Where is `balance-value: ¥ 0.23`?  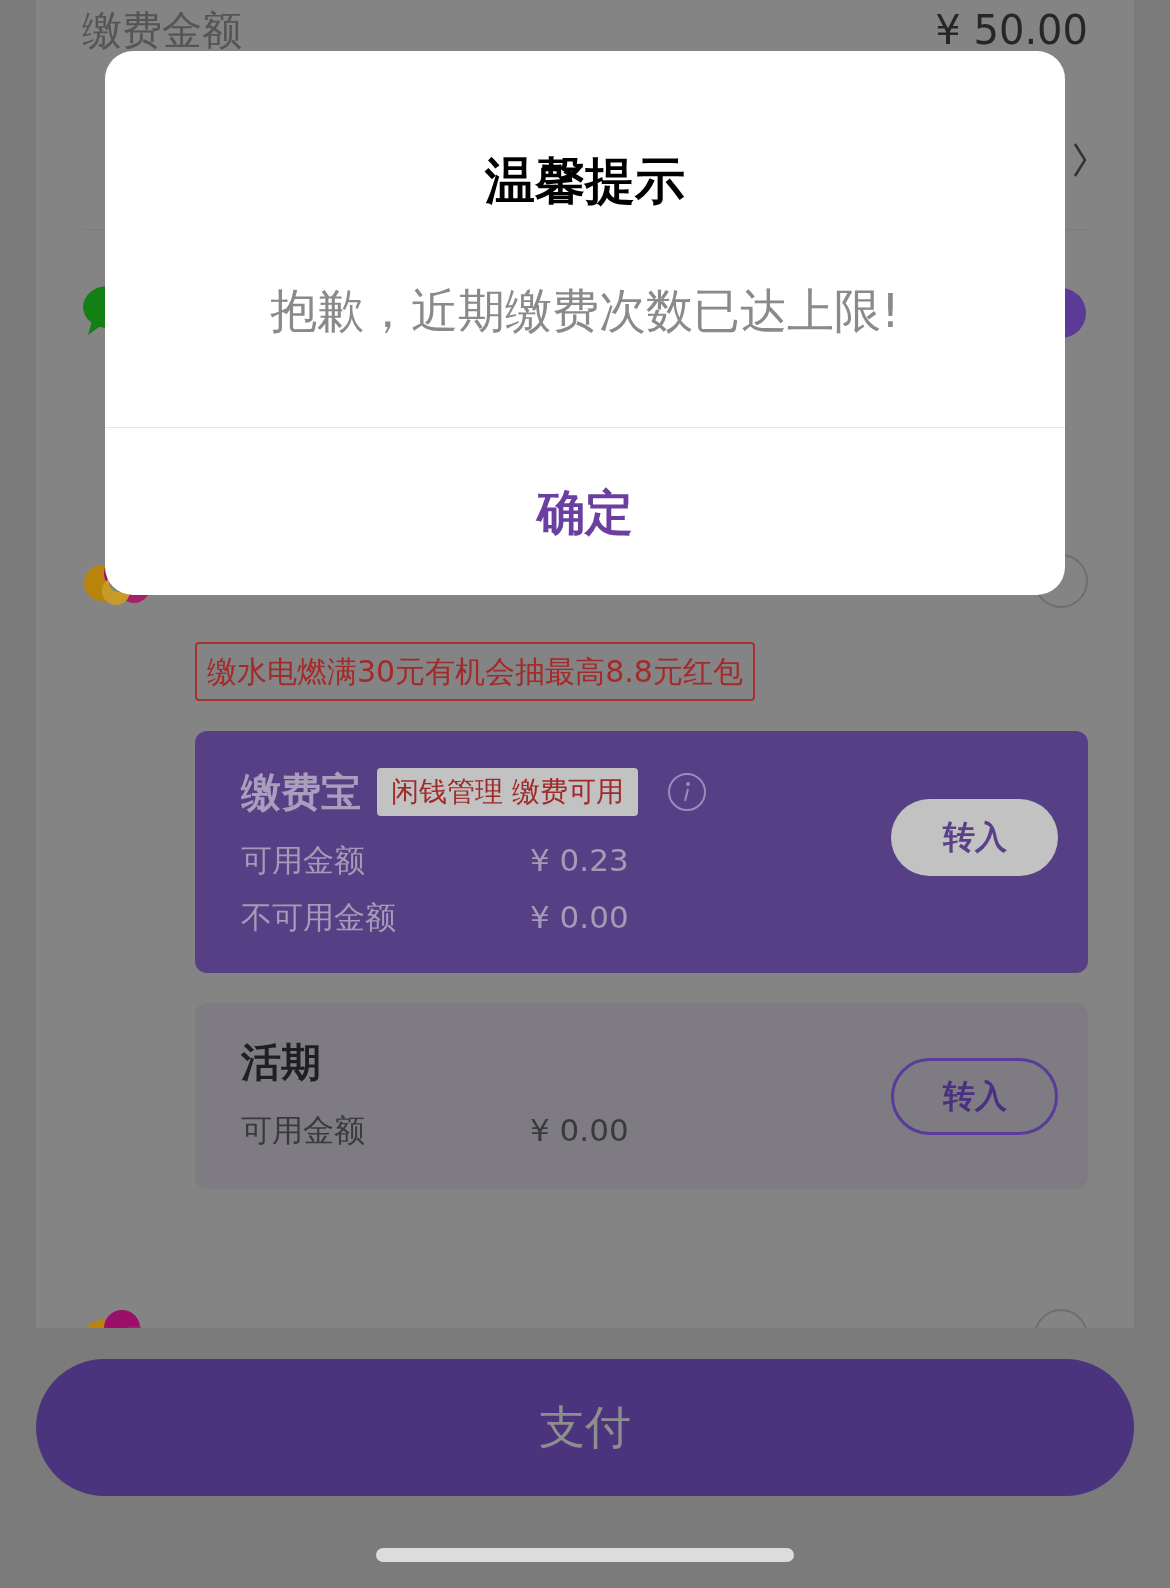 balance-value: ¥ 0.23 is located at coordinates (579, 861).